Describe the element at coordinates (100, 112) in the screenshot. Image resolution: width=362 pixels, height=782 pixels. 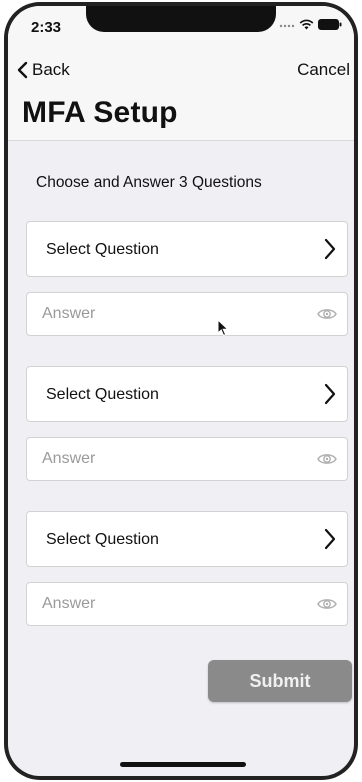
I see `page-title: MFA Setup` at that location.